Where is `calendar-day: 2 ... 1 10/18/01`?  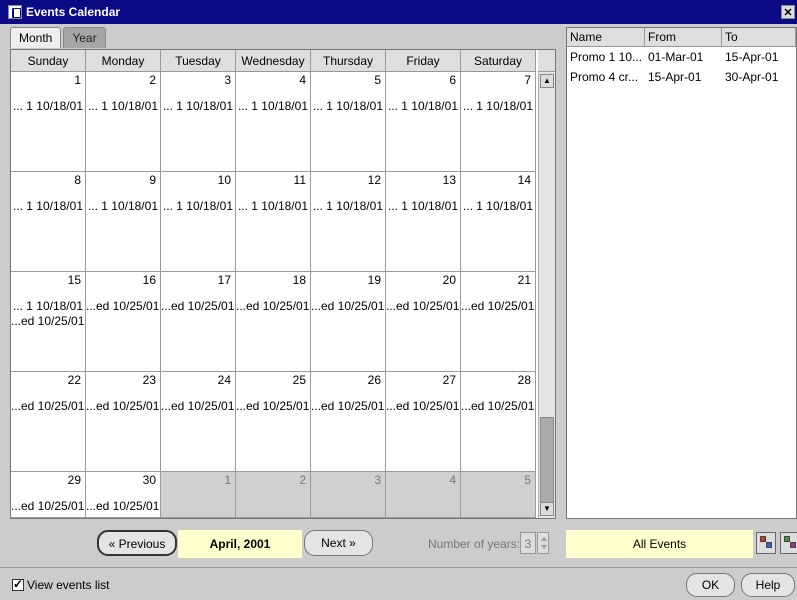
calendar-day: 2 ... 1 10/18/01 is located at coordinates (123, 122).